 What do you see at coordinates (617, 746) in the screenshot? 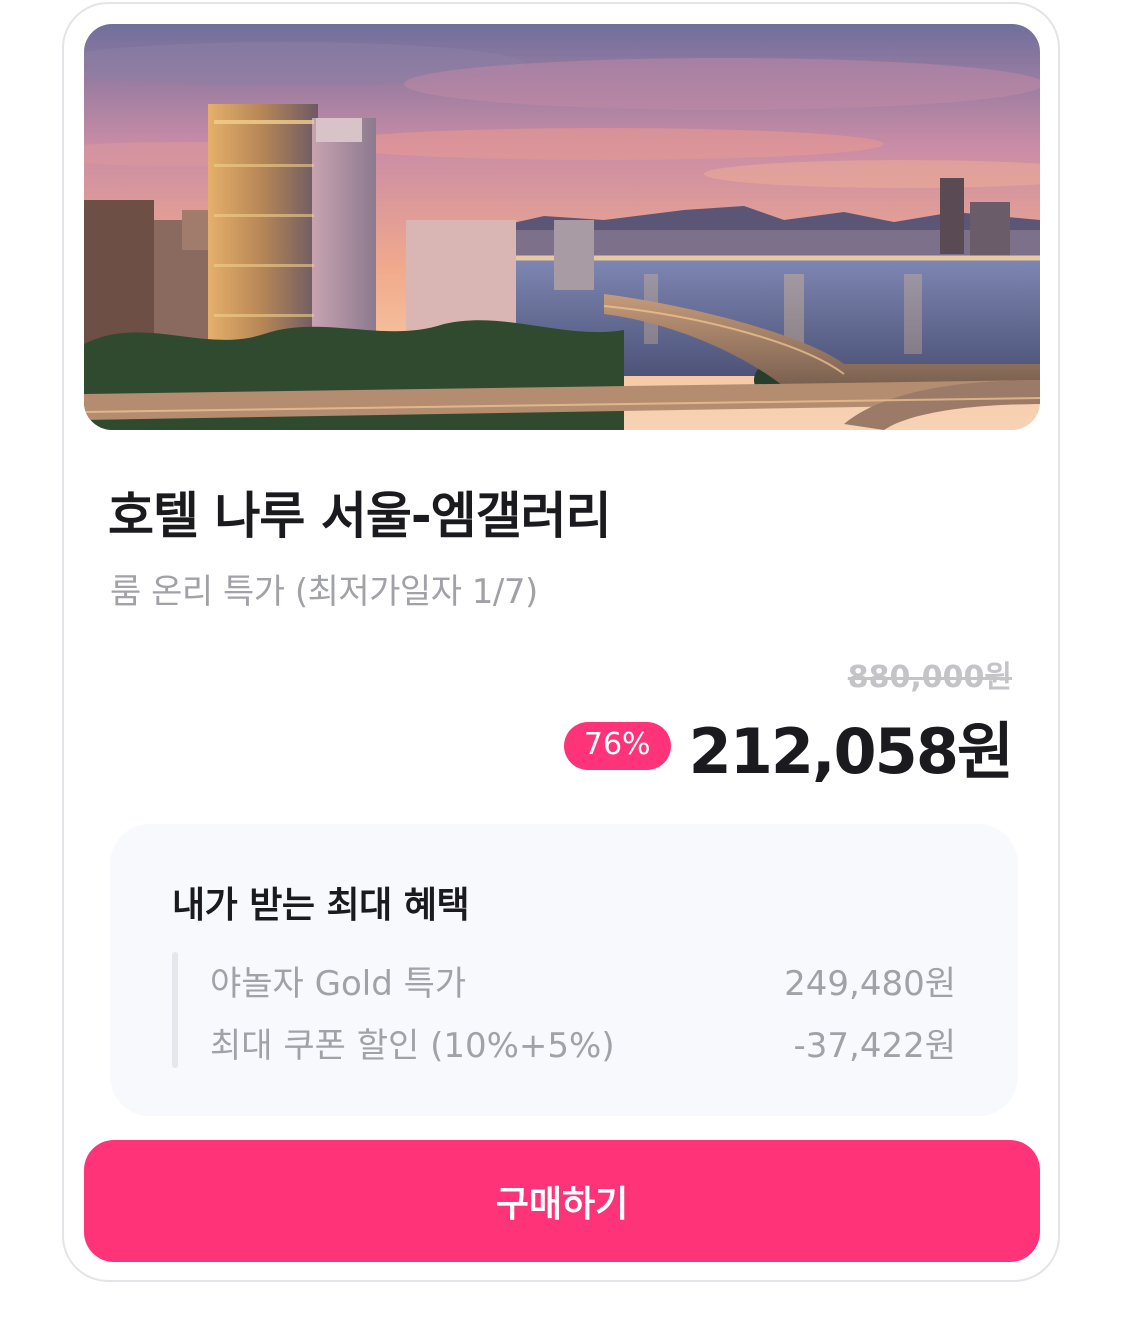
I see `discount-badge: 76%` at bounding box center [617, 746].